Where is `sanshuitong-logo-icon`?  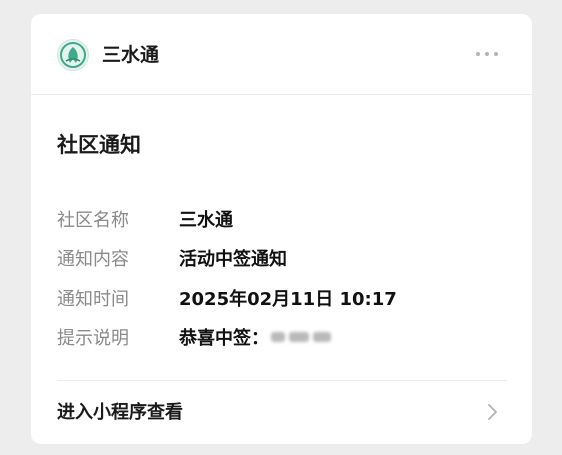 sanshuitong-logo-icon is located at coordinates (73, 55).